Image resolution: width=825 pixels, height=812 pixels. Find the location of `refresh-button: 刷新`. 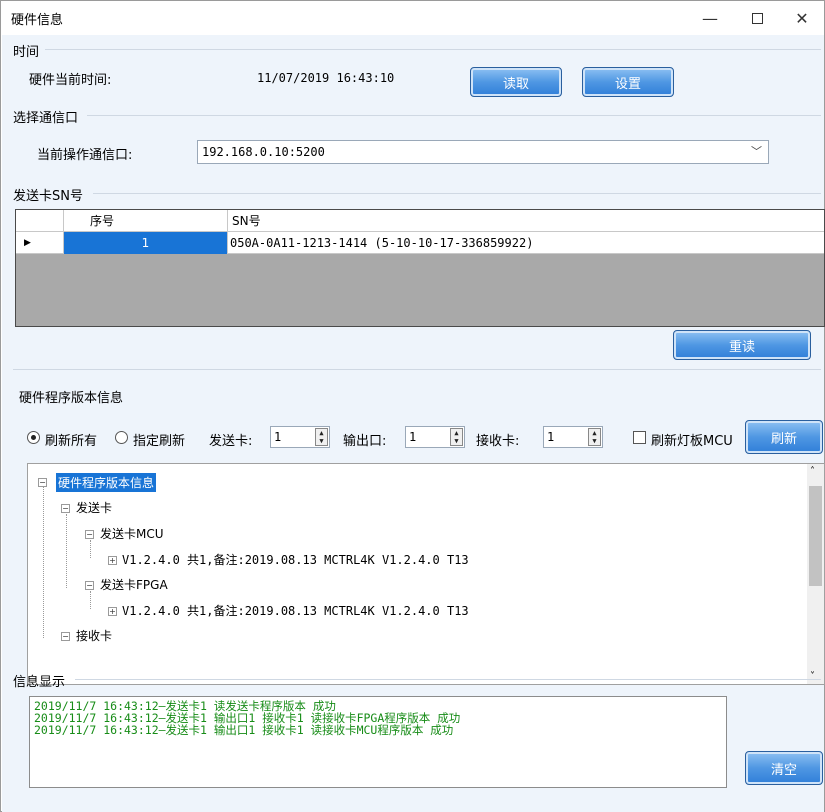

refresh-button: 刷新 is located at coordinates (784, 437).